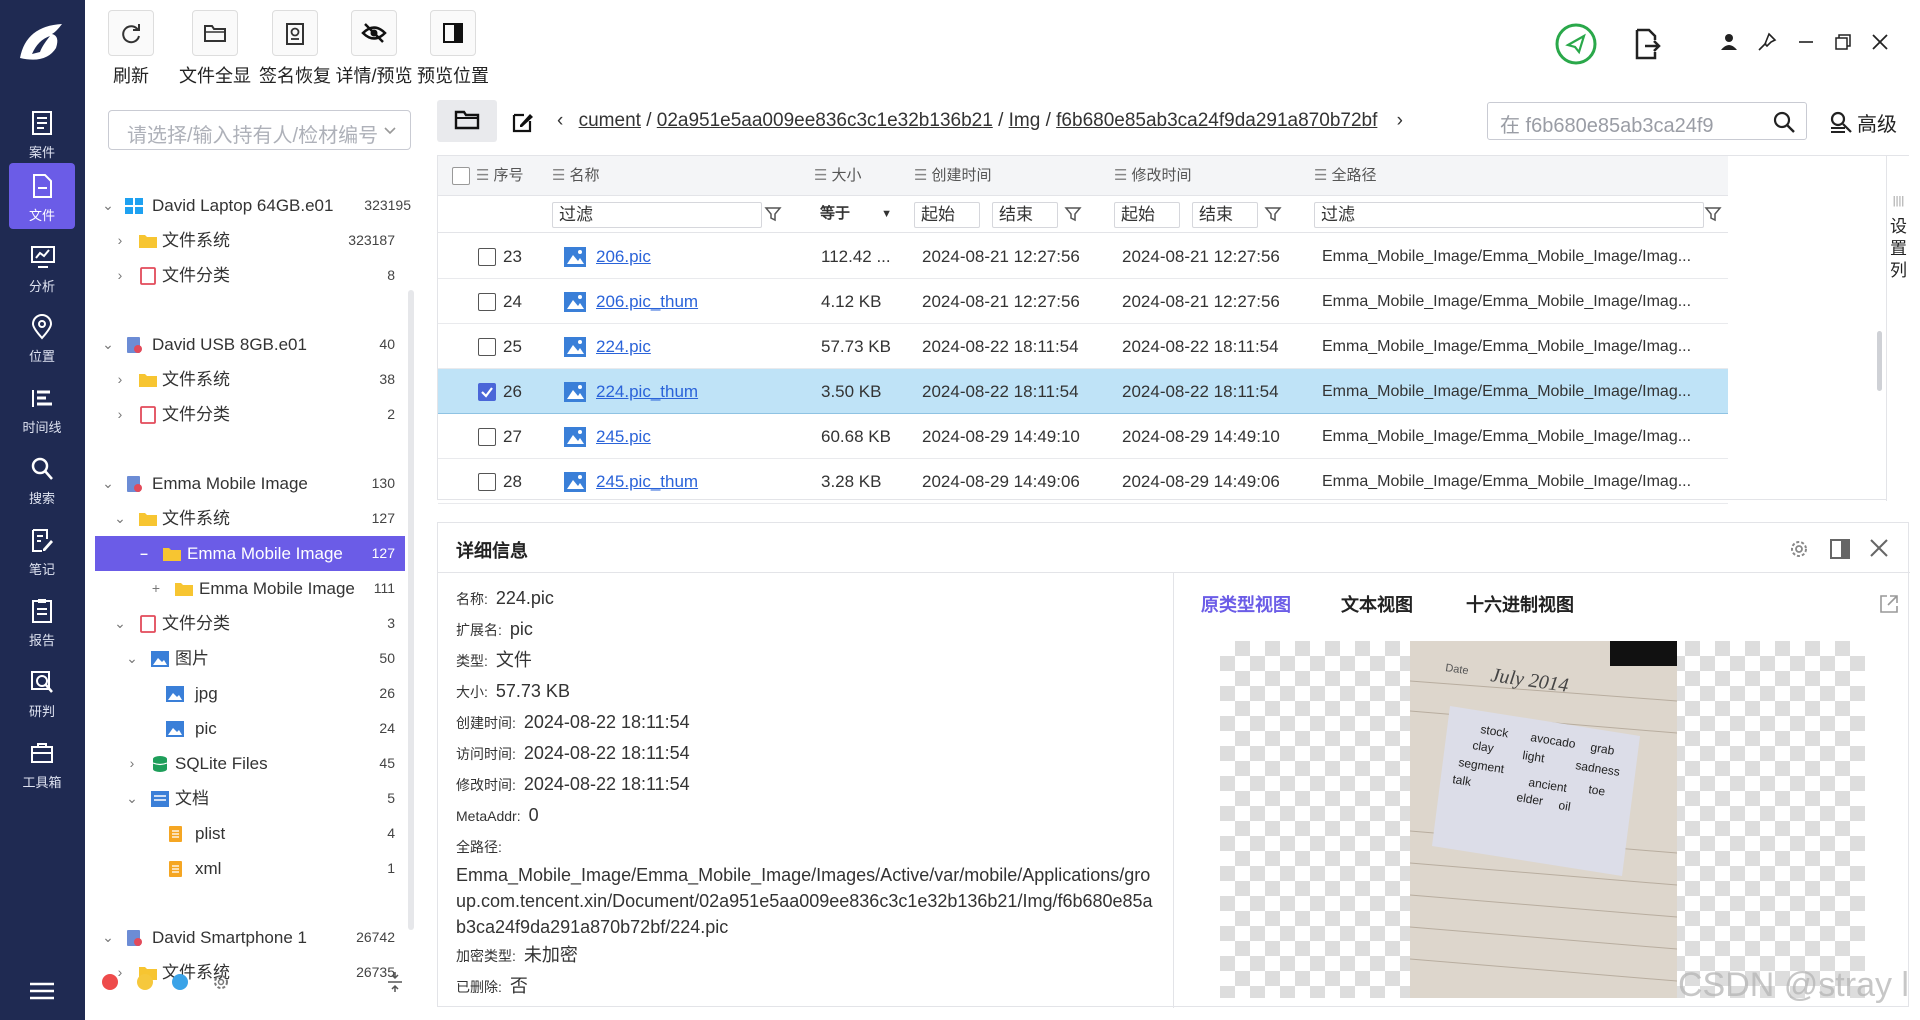 Image resolution: width=1920 pixels, height=1020 pixels. Describe the element at coordinates (647, 481) in the screenshot. I see `cell-name-link: 245.pic_thum` at that location.